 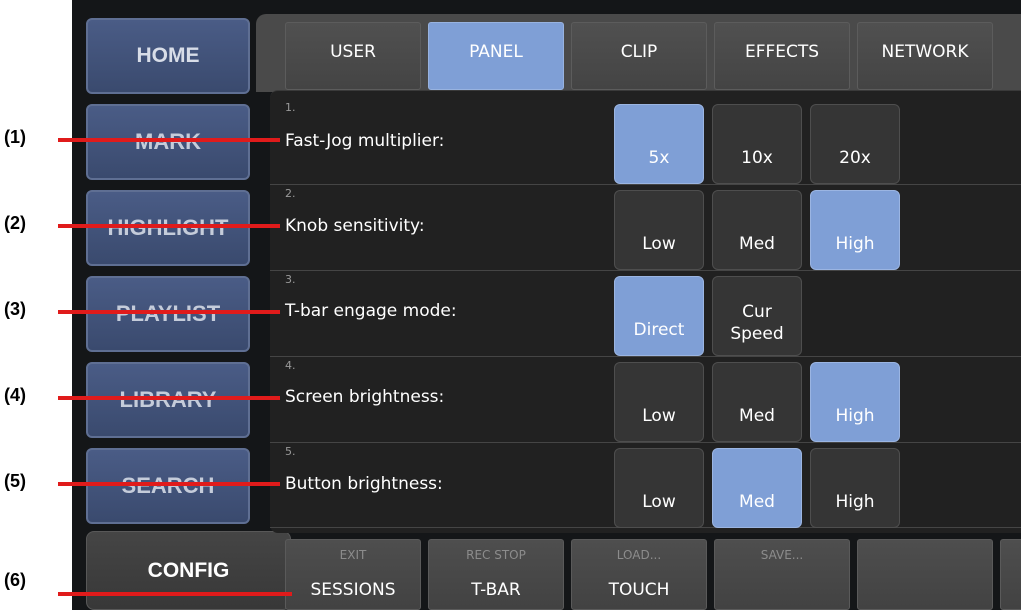 What do you see at coordinates (496, 56) in the screenshot?
I see `tab-panel: PANEL` at bounding box center [496, 56].